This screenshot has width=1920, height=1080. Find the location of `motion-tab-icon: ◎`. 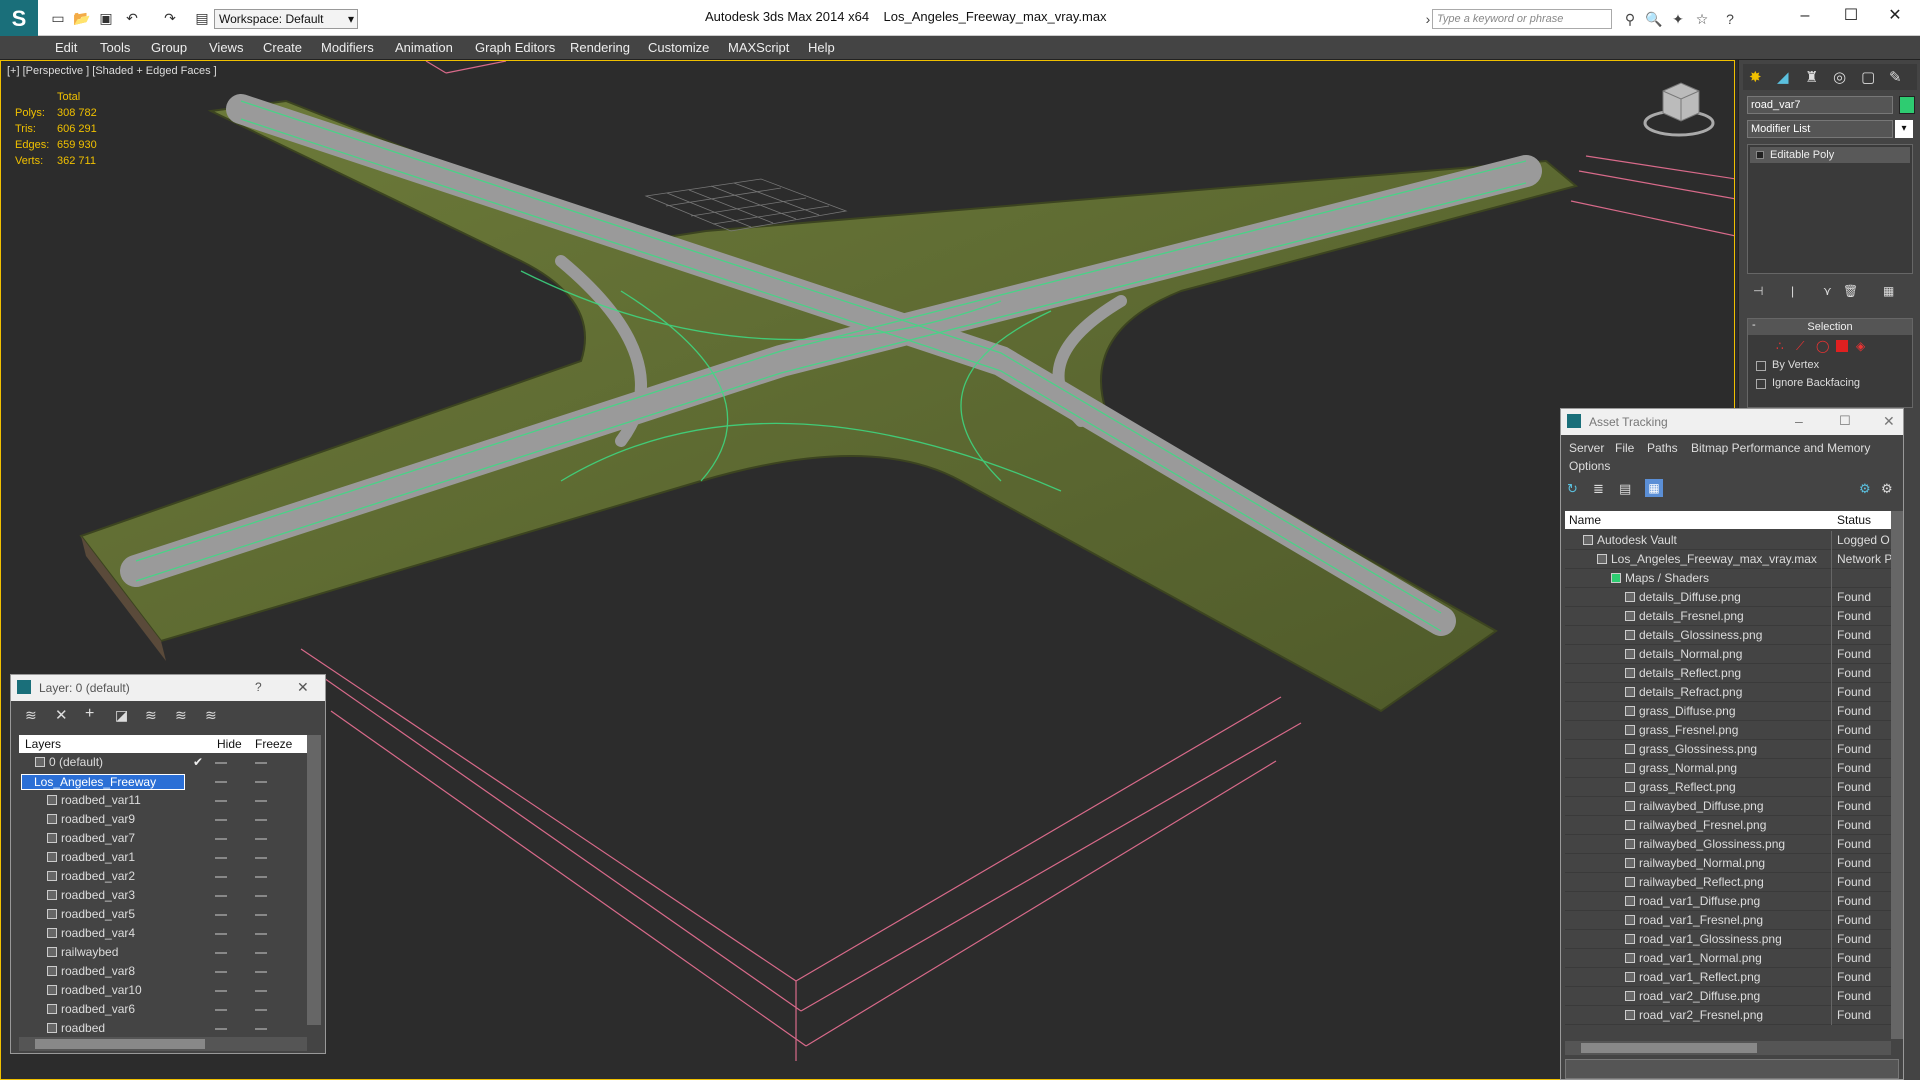

motion-tab-icon: ◎ is located at coordinates (1839, 77).